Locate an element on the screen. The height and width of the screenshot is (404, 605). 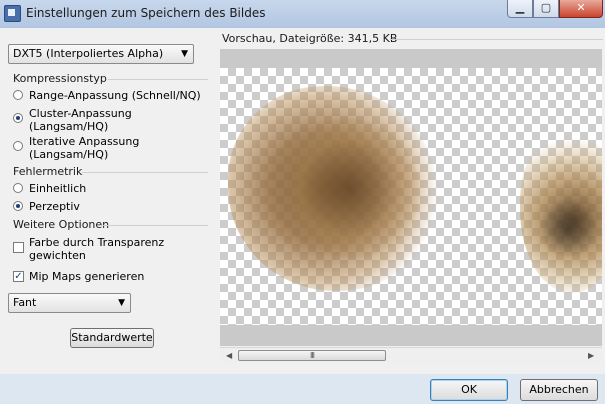
button-bar: OK Abbrechen is located at coordinates (302, 389).